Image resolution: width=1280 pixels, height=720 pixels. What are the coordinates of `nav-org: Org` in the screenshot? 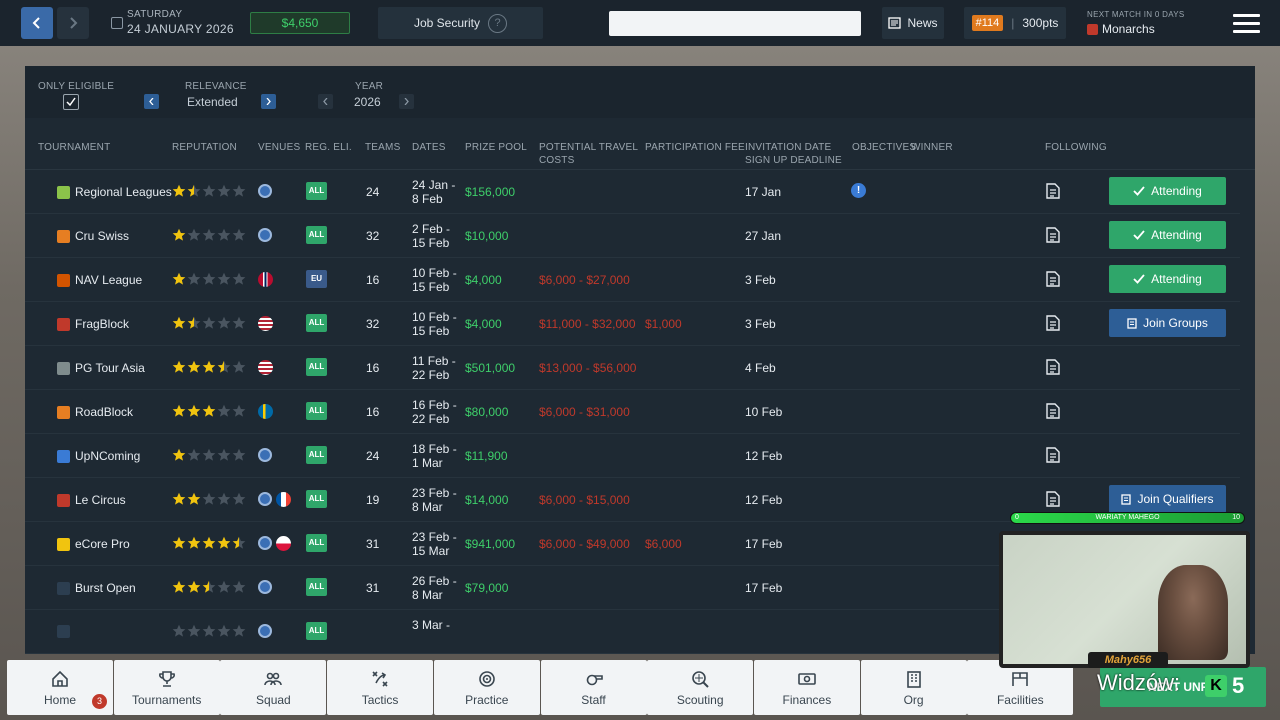 It's located at (913, 687).